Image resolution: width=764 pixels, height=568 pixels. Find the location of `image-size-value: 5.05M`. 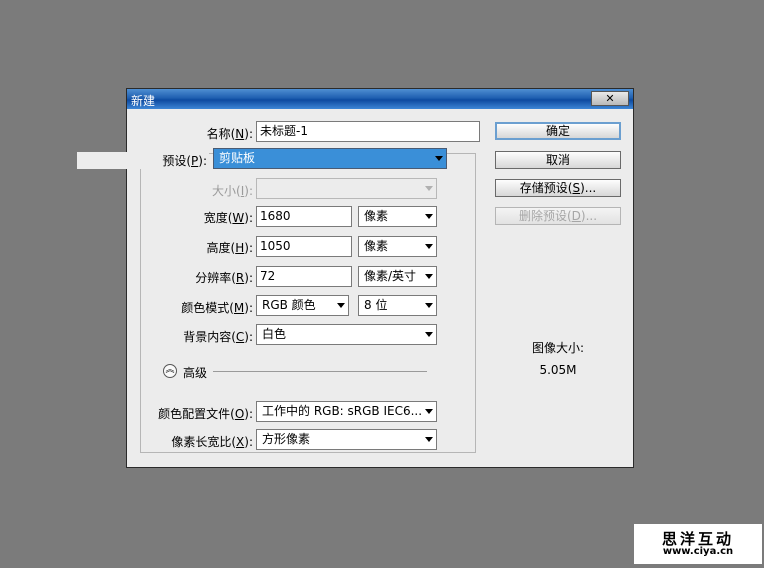

image-size-value: 5.05M is located at coordinates (558, 370).